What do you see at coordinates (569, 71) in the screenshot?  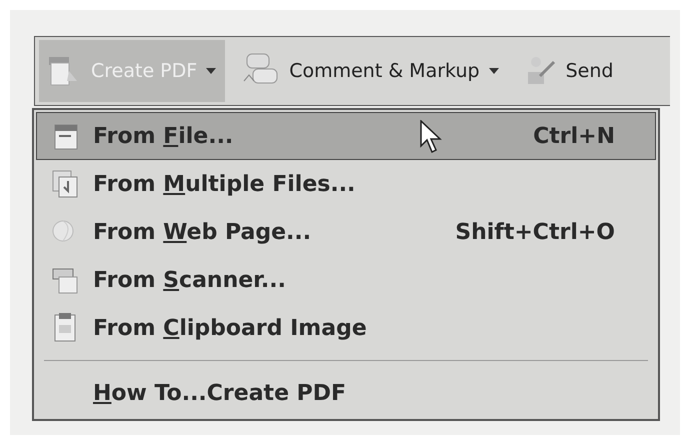 I see `toolbar-button: Send` at bounding box center [569, 71].